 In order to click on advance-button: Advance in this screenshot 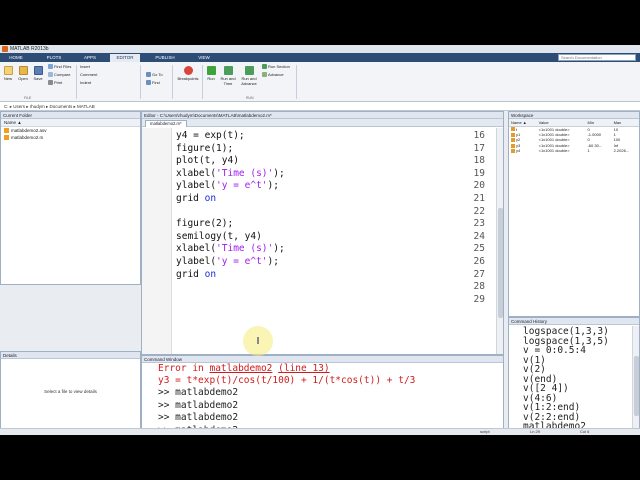, I will do `click(273, 75)`.